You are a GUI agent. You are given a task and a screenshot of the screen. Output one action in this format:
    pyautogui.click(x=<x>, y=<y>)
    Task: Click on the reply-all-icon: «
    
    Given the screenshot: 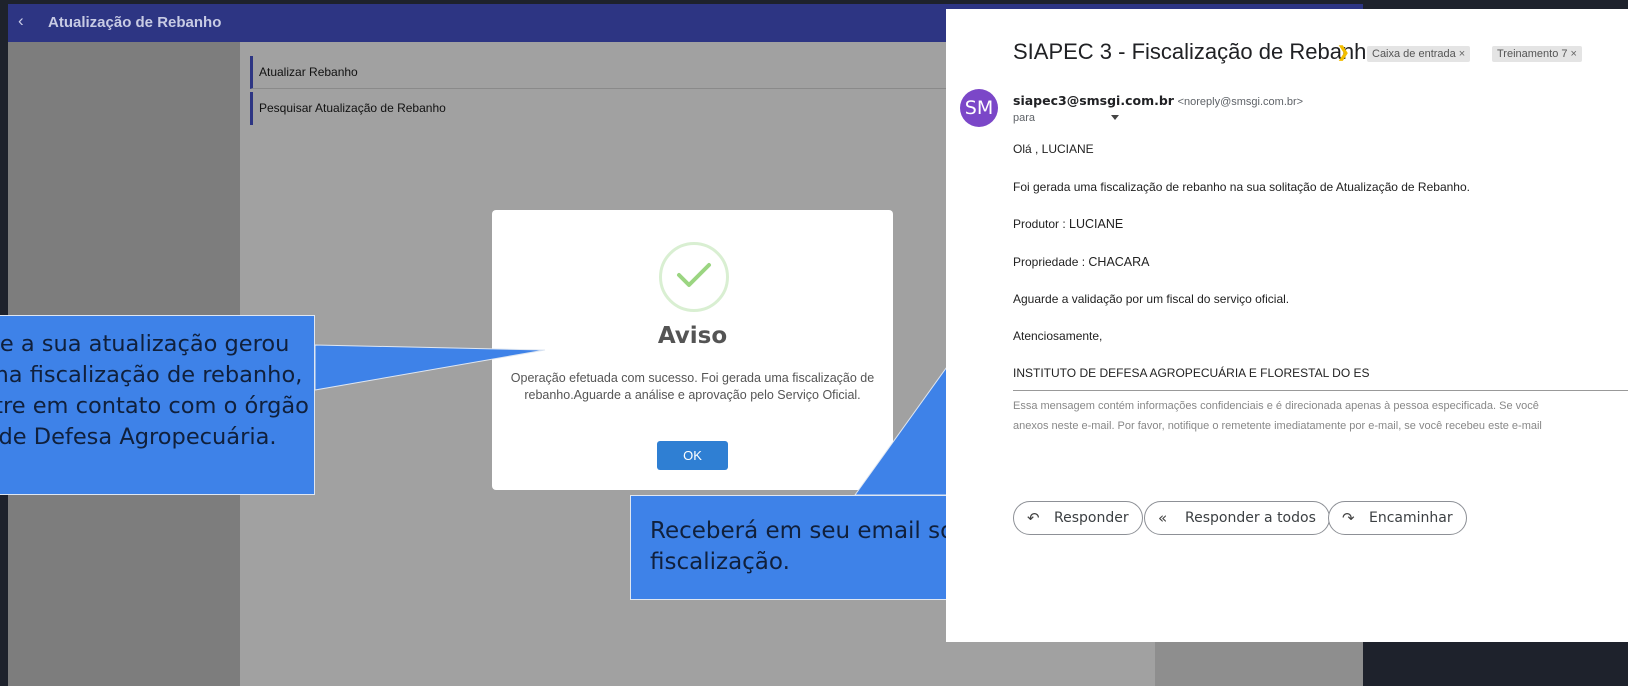 What is the action you would take?
    pyautogui.click(x=1163, y=518)
    